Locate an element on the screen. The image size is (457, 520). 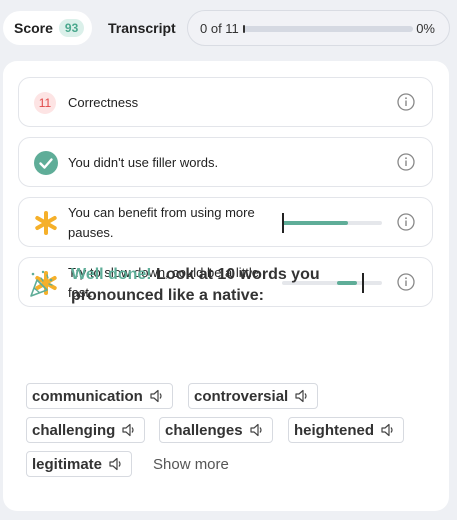
filler-words-card: You didn't use filler words. is located at coordinates (225, 162).